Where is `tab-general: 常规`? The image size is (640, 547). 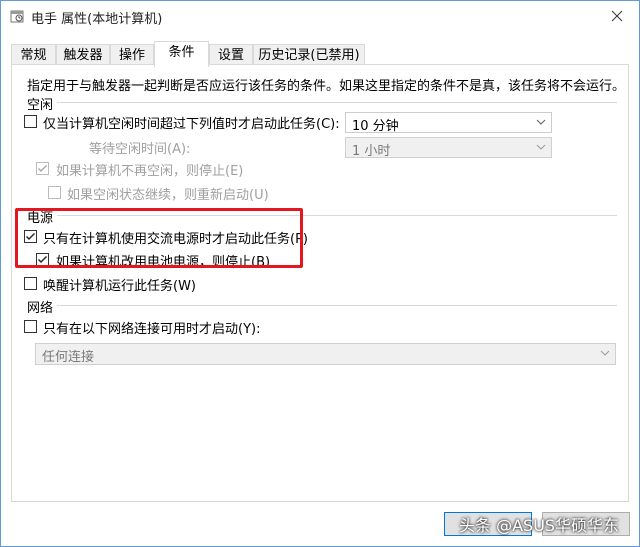 tab-general: 常规 is located at coordinates (33, 54).